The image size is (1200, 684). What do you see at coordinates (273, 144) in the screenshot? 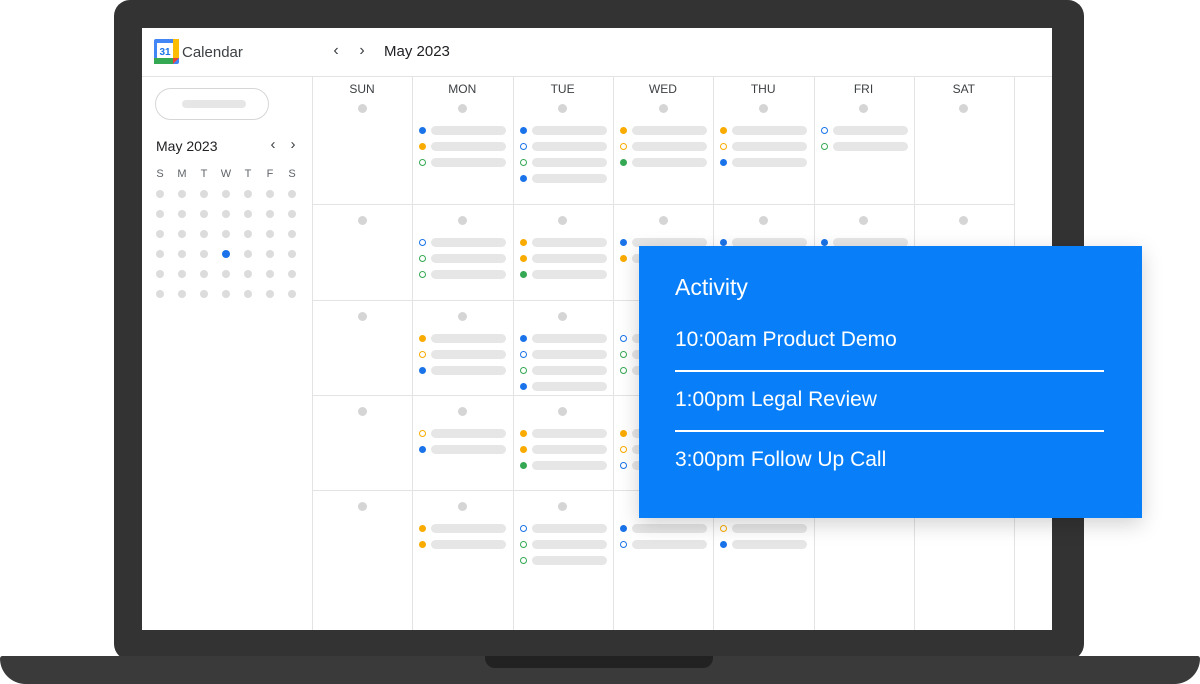
I see `mini-prev-month-button: ‹` at bounding box center [273, 144].